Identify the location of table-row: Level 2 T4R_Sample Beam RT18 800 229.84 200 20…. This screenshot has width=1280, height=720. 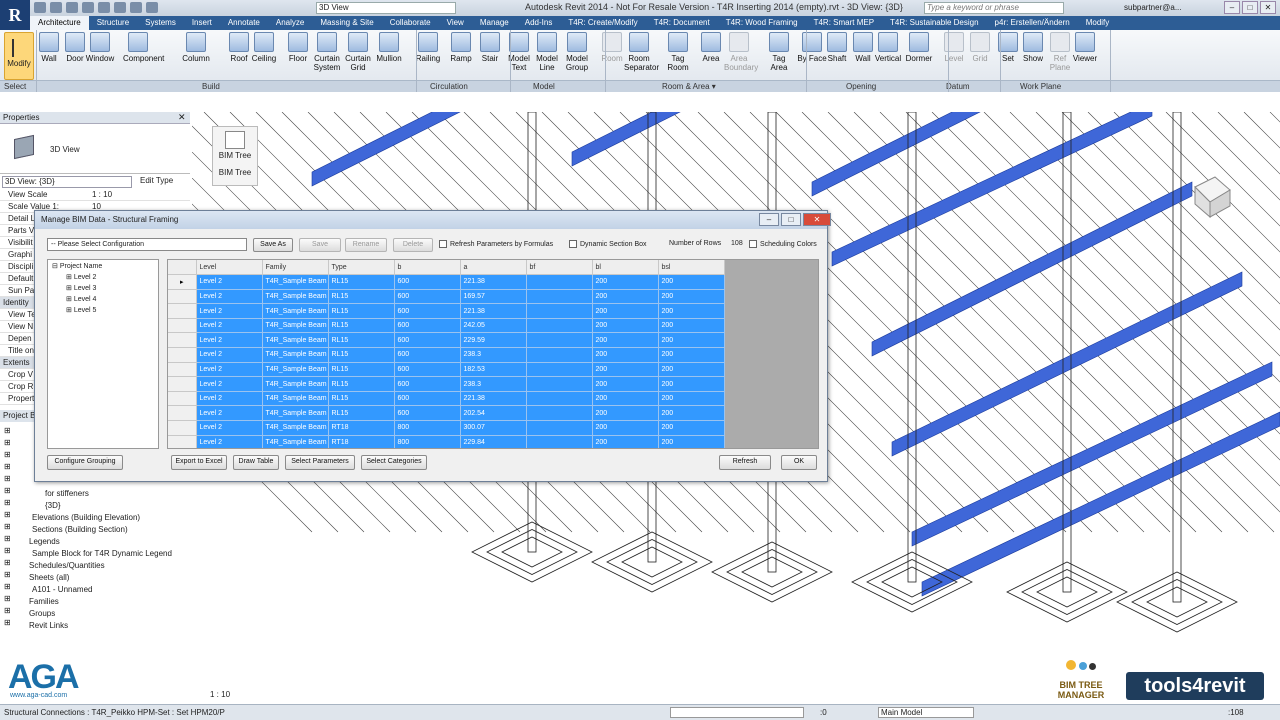
(446, 441).